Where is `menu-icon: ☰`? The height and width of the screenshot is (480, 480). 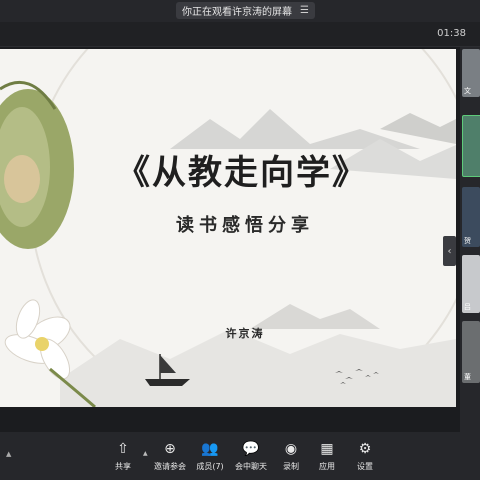 menu-icon: ☰ is located at coordinates (304, 10).